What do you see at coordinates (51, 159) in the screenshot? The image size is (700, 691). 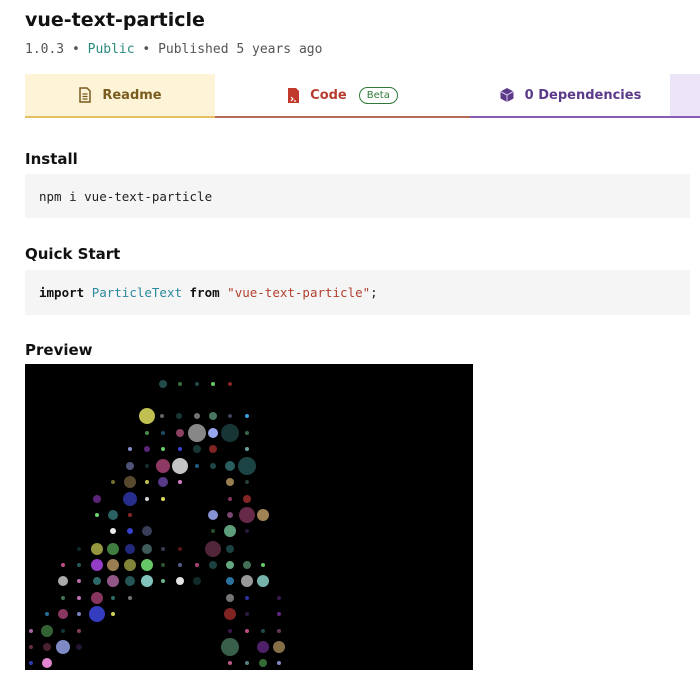 I see `install-heading: Install` at bounding box center [51, 159].